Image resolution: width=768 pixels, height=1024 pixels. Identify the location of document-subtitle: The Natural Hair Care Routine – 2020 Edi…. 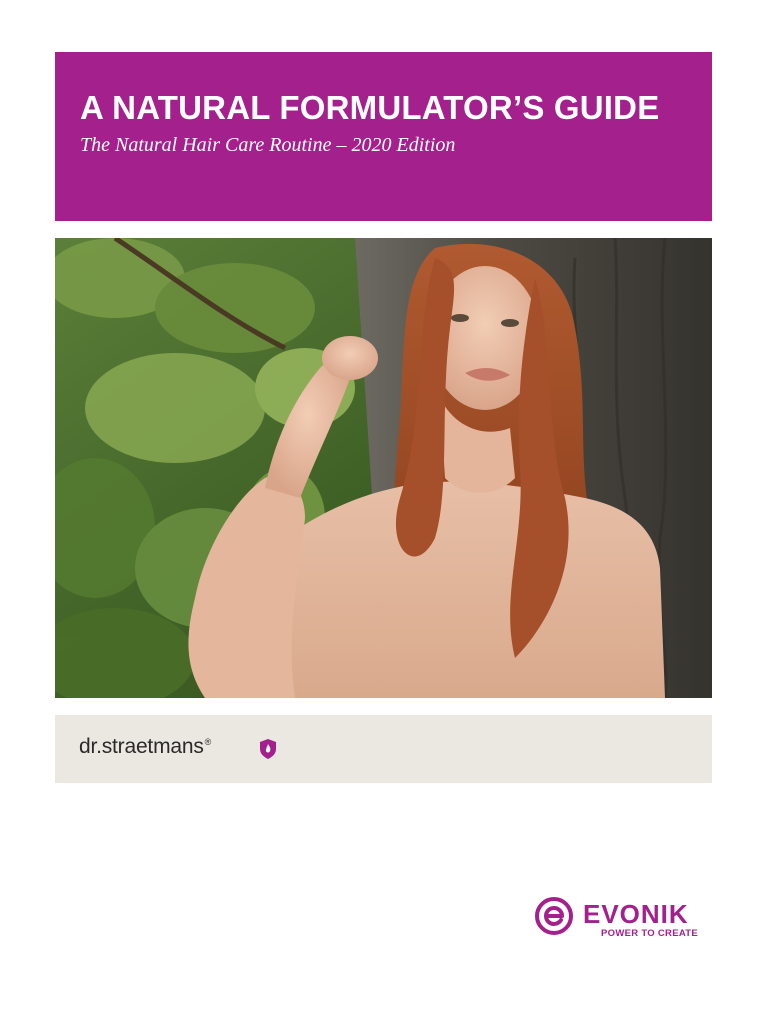
(268, 145).